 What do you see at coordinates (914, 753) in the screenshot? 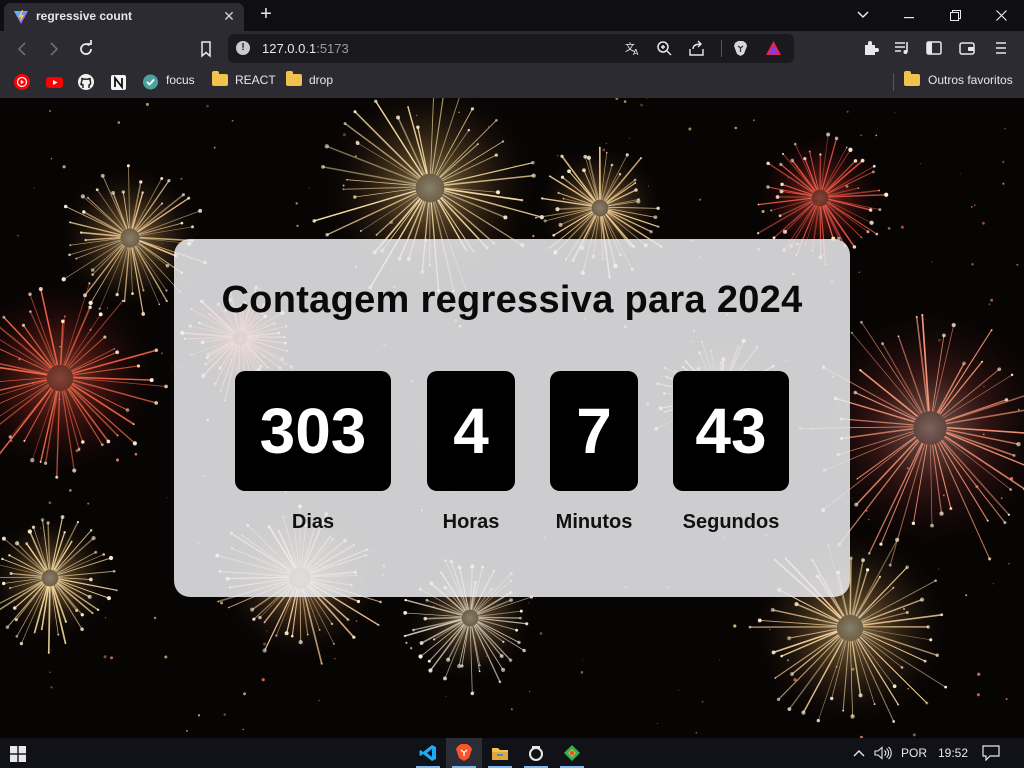
I see `keyboard-language: POR` at bounding box center [914, 753].